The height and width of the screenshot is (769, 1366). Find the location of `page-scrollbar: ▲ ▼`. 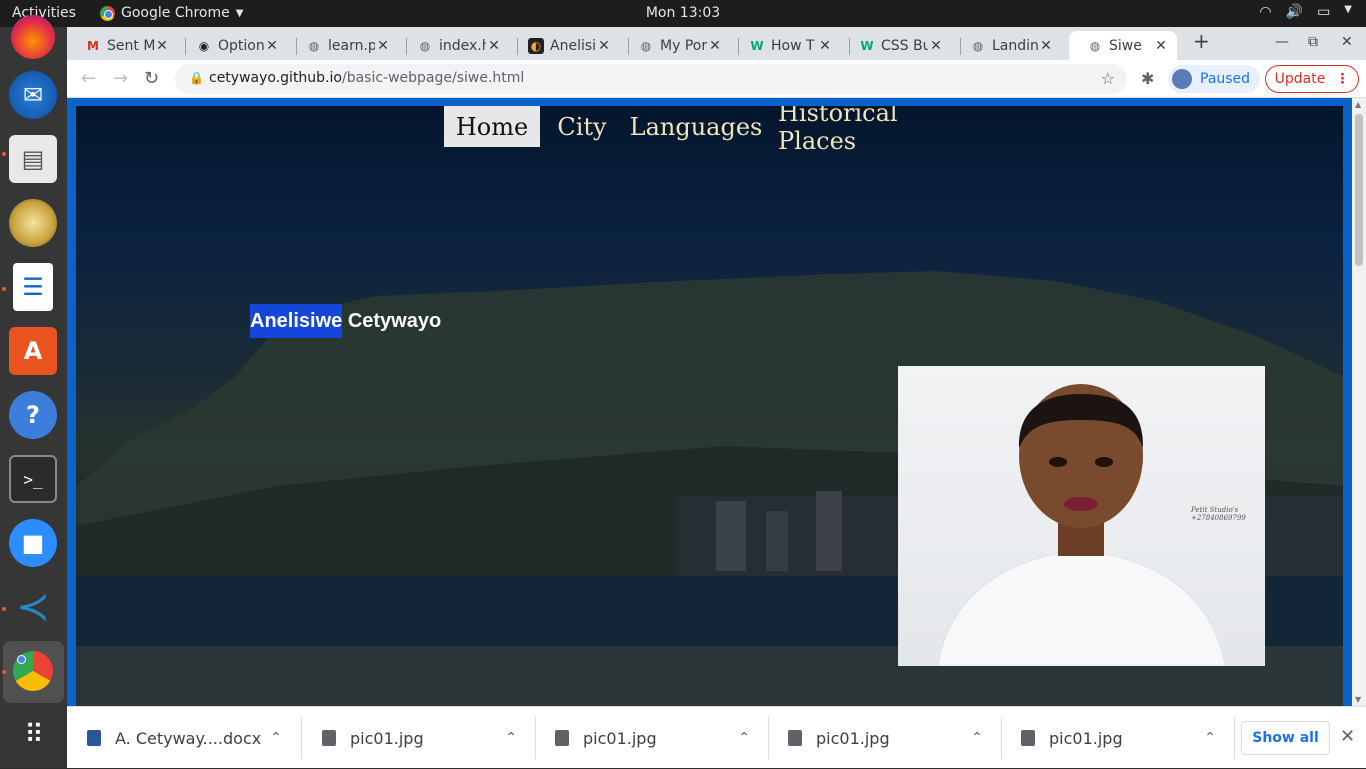

page-scrollbar: ▲ ▼ is located at coordinates (1359, 402).